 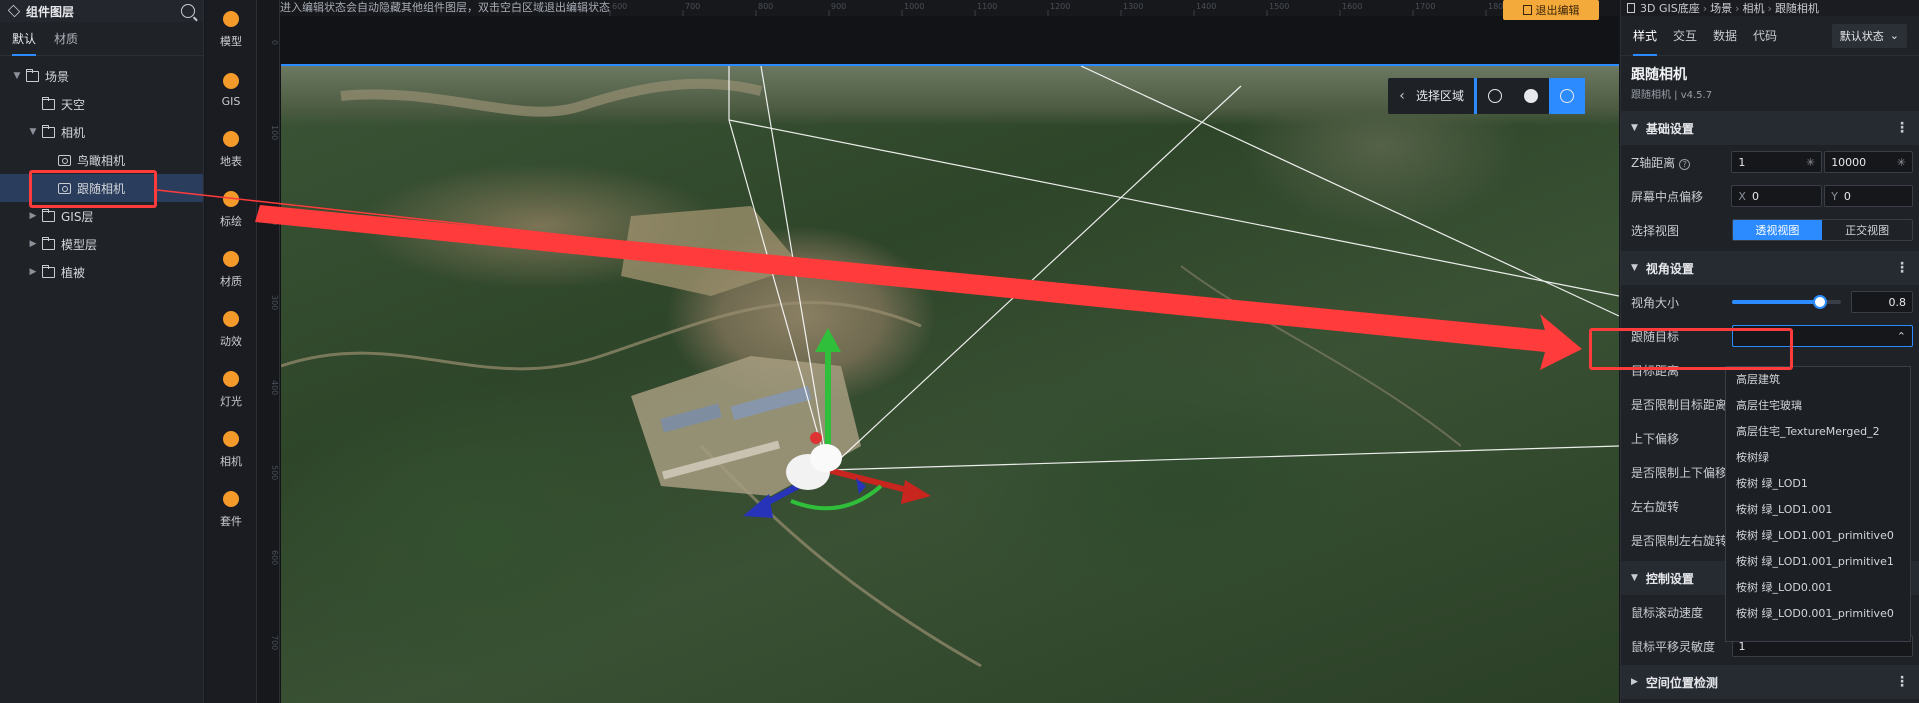 I want to click on ruler-tick-label: 1000, so click(x=914, y=6).